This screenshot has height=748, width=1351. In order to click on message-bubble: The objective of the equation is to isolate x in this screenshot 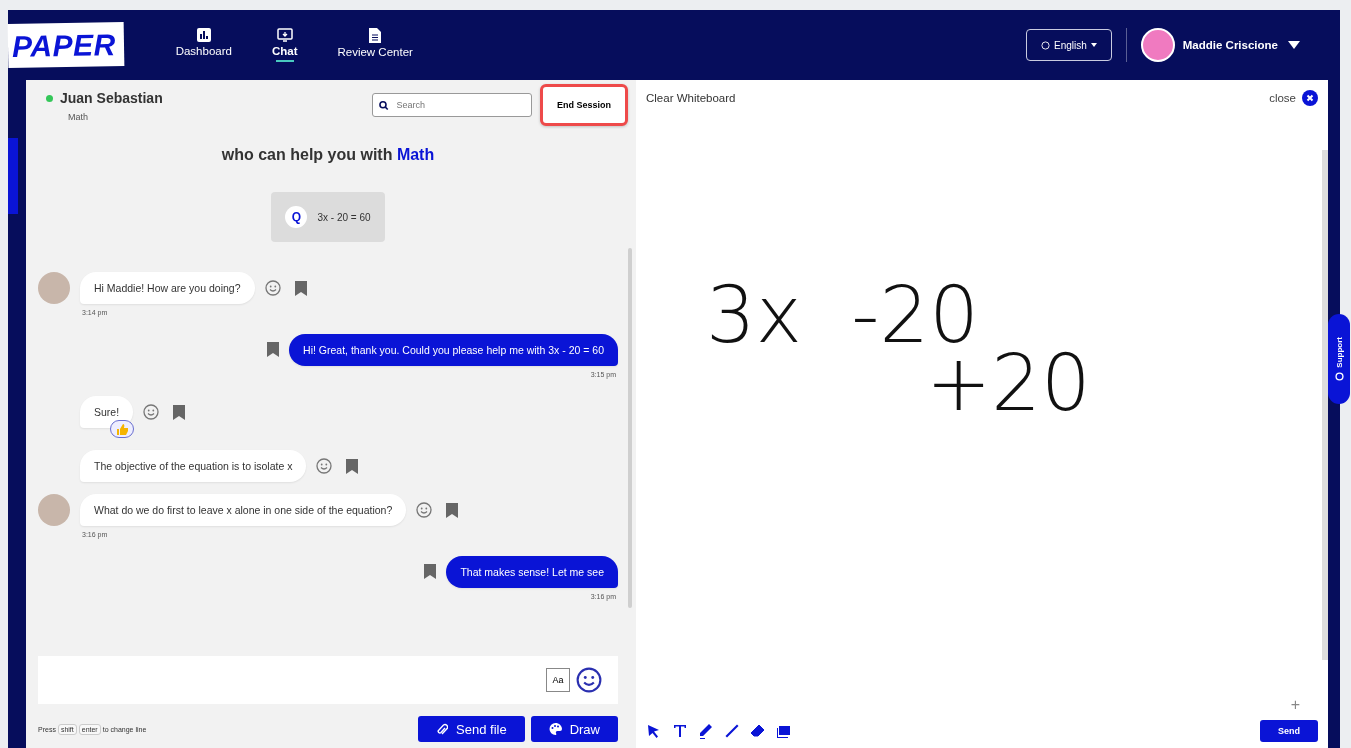, I will do `click(193, 466)`.